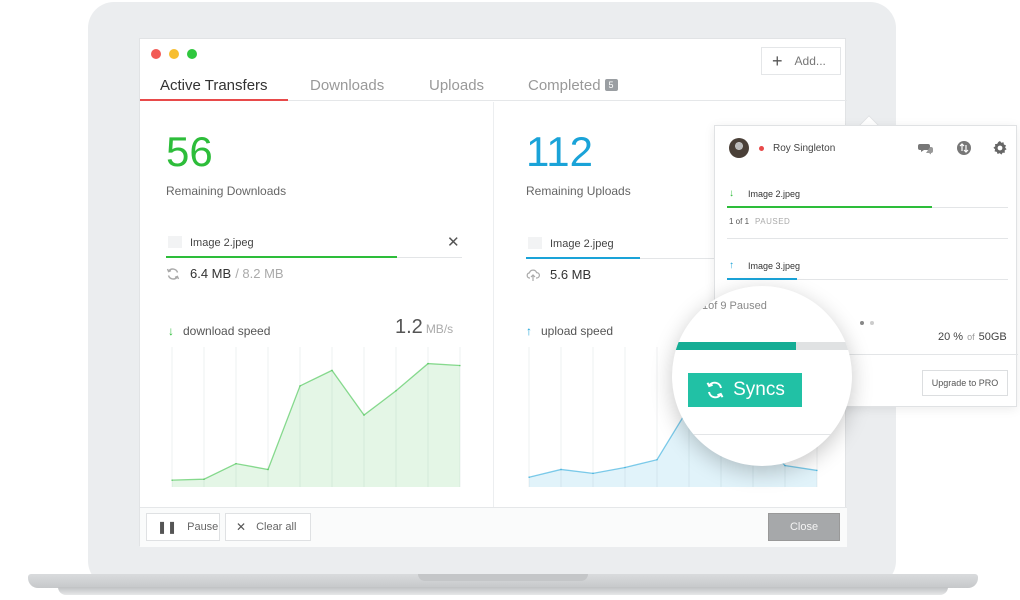 The width and height of the screenshot is (1020, 600). I want to click on chart-area-fill, so click(316, 425).